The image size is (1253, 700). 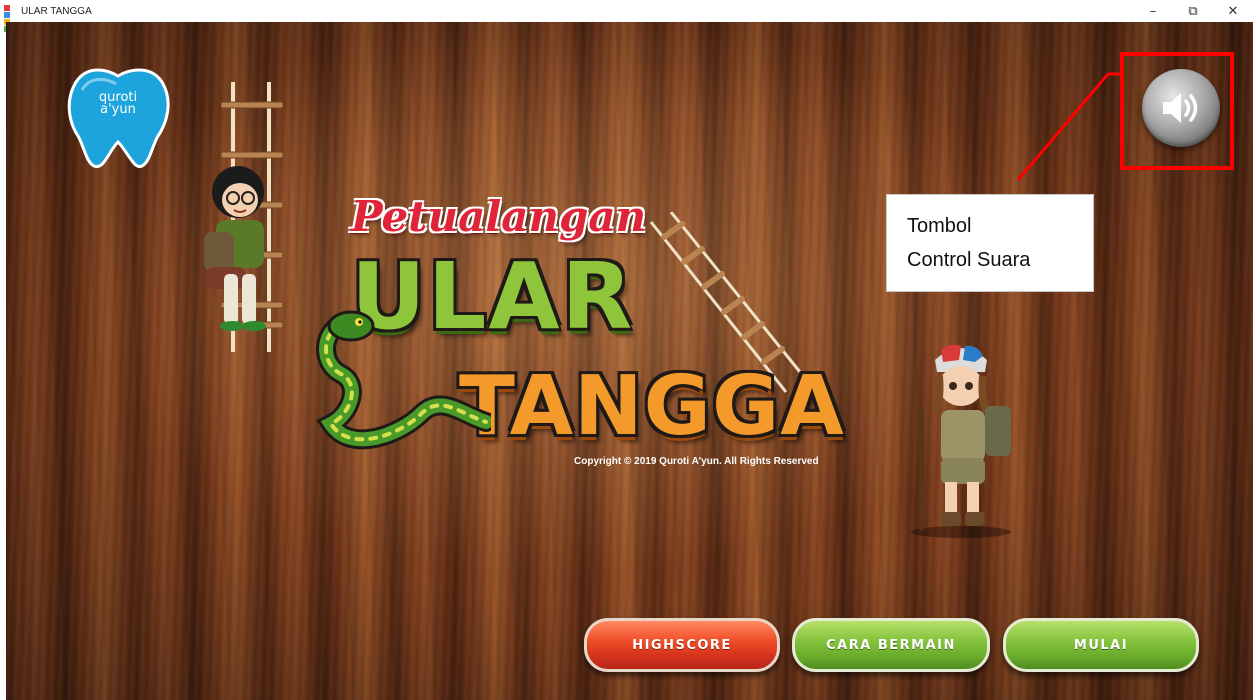 What do you see at coordinates (235, 248) in the screenshot?
I see `boy-explorer-icon` at bounding box center [235, 248].